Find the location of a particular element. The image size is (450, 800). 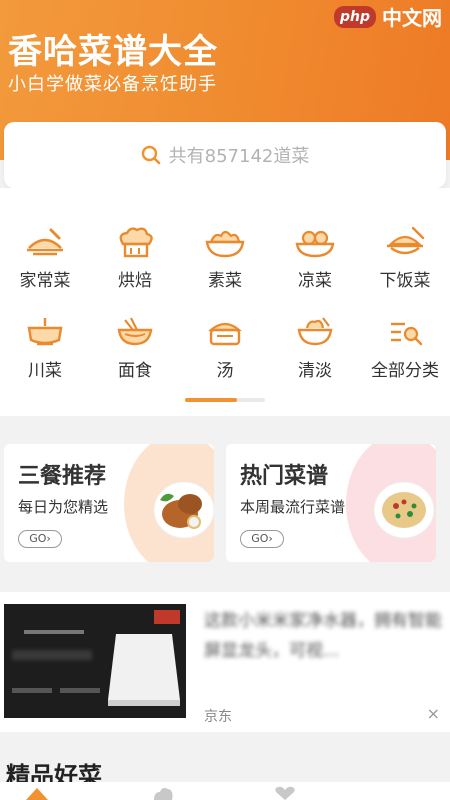

category-label: 家常菜 is located at coordinates (45, 281).